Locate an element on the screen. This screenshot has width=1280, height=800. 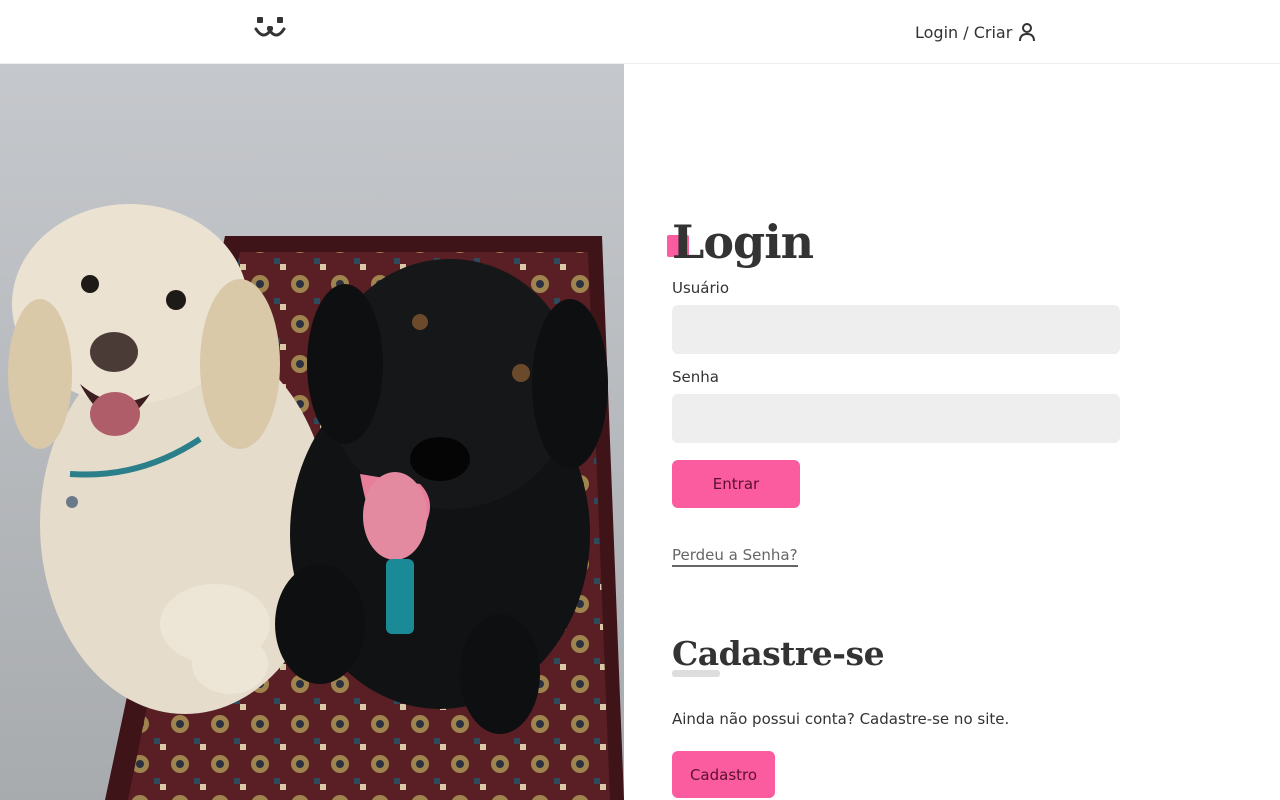
login-title-wrap: Login is located at coordinates (740, 242).